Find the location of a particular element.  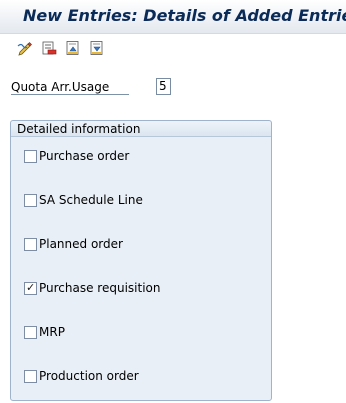

next-entry-button is located at coordinates (97, 48).